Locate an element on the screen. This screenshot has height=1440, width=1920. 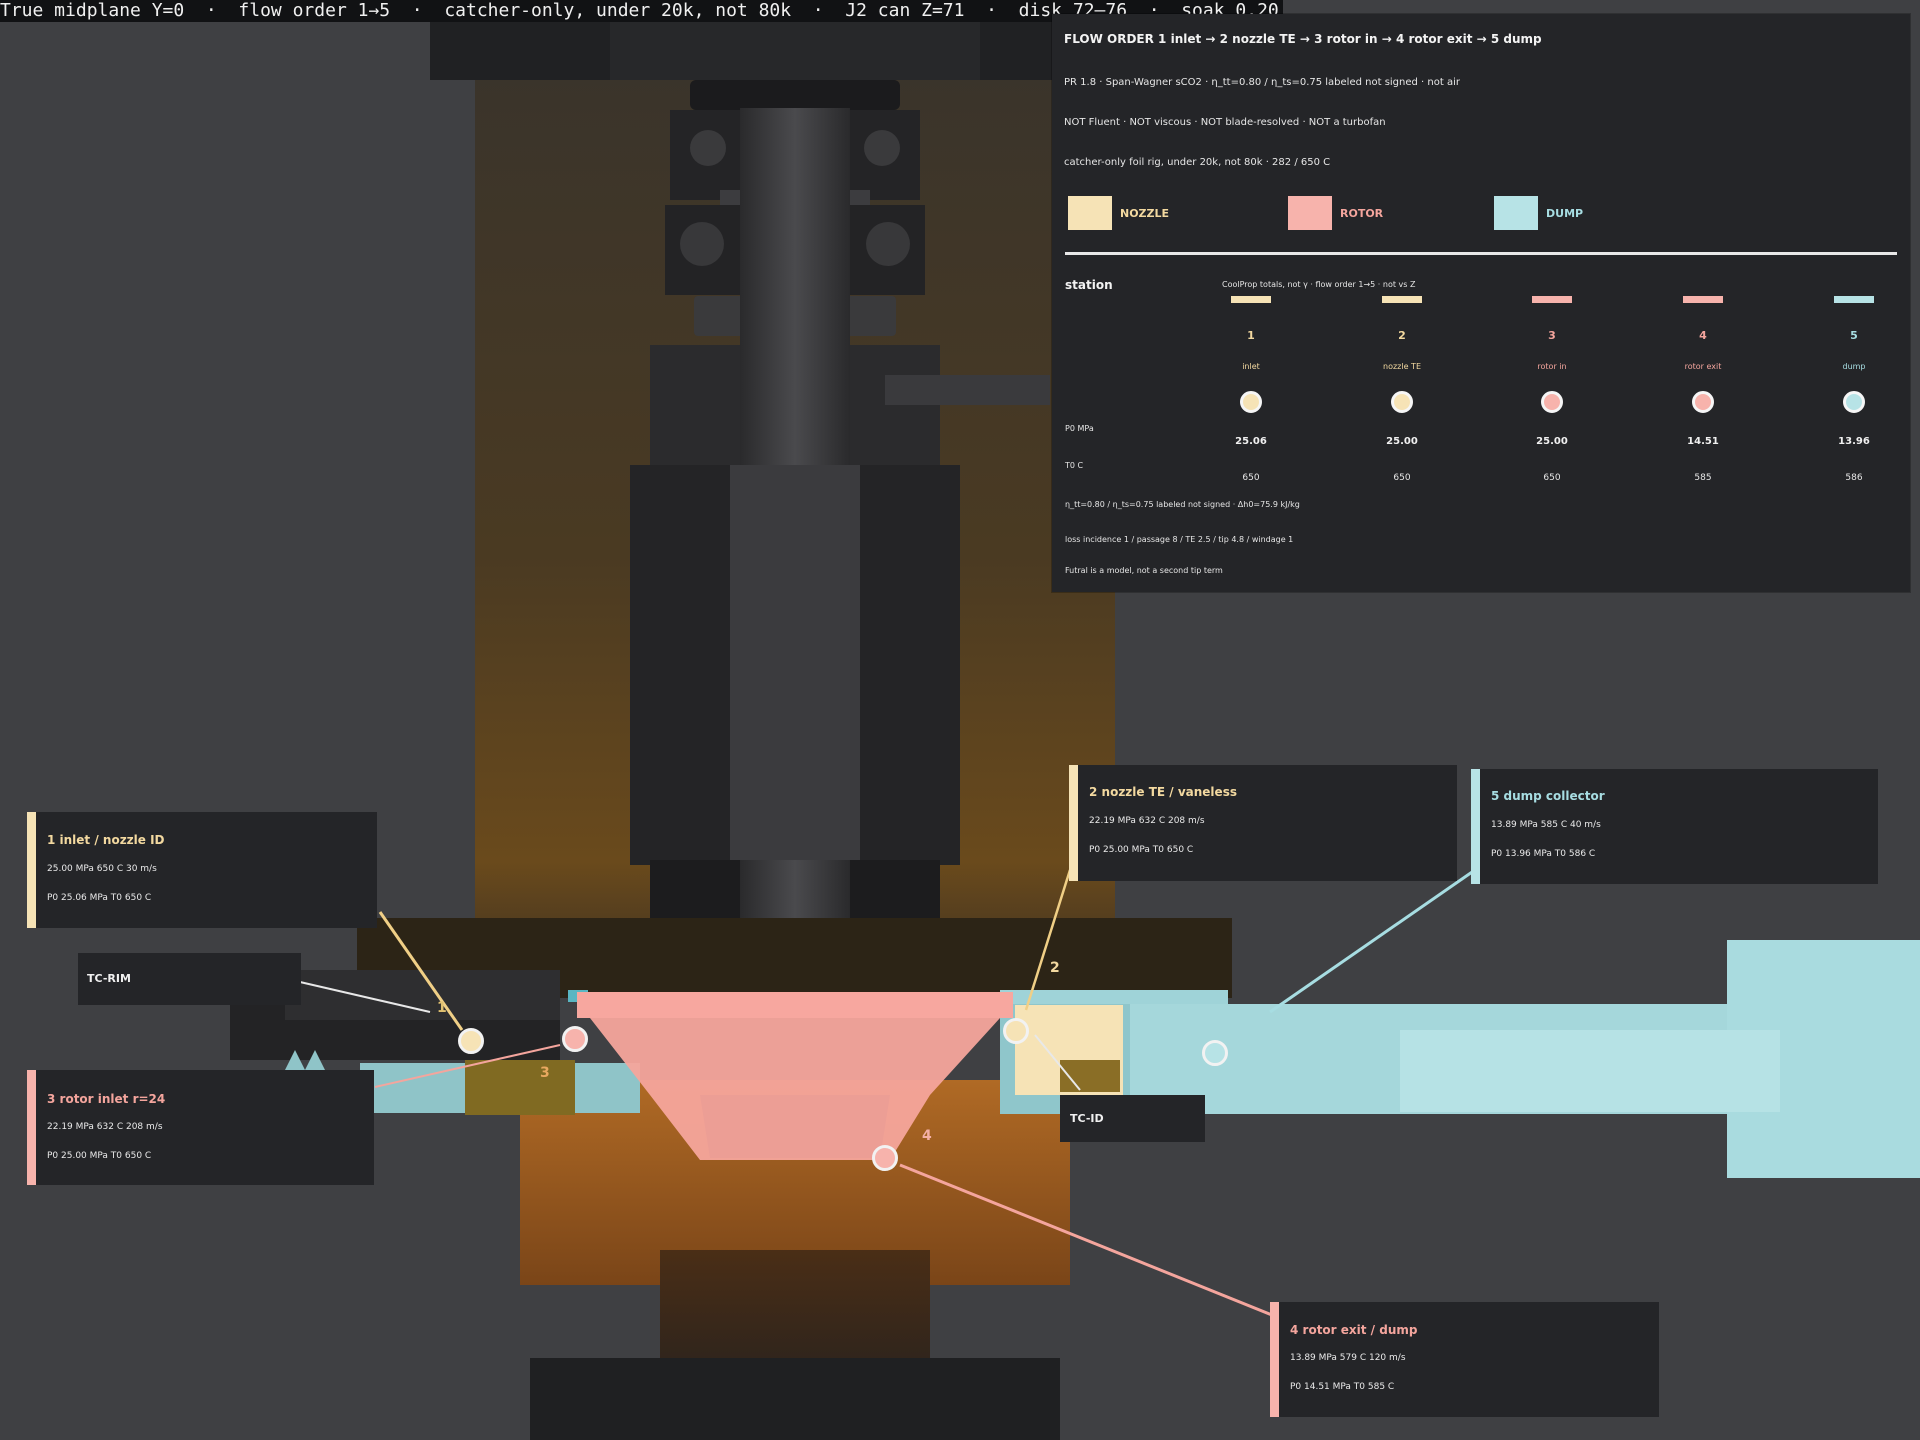
station-column-5: 5 dump 13.96 586 is located at coordinates (1854, 391).